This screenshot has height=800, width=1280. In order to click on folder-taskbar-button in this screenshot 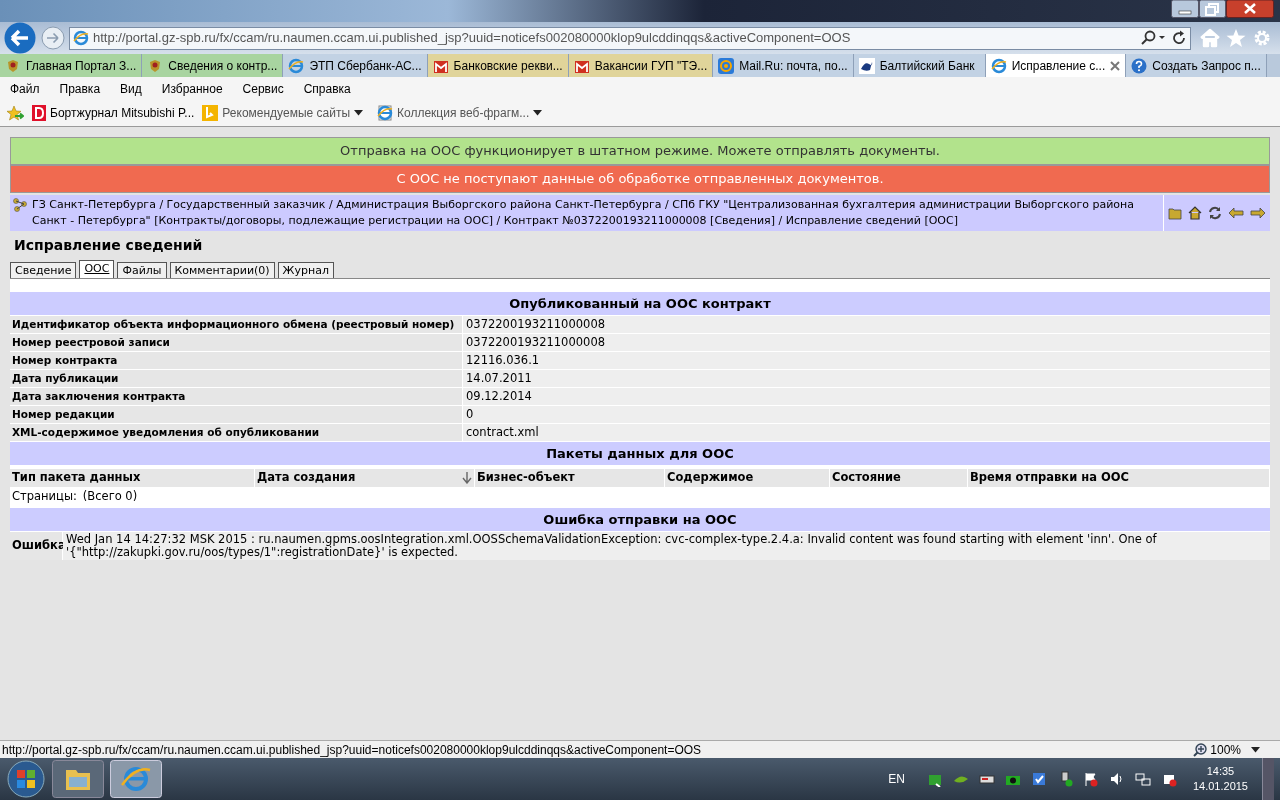, I will do `click(78, 779)`.